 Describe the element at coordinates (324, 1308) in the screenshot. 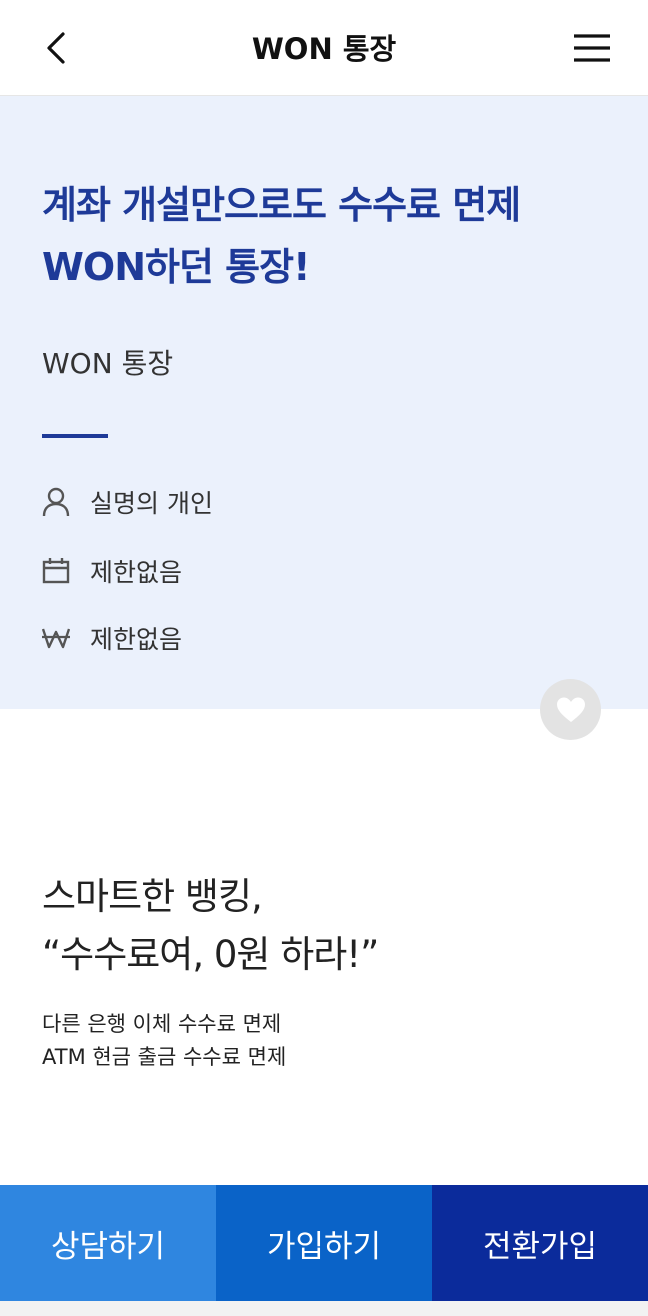

I see `bottom-strip` at that location.